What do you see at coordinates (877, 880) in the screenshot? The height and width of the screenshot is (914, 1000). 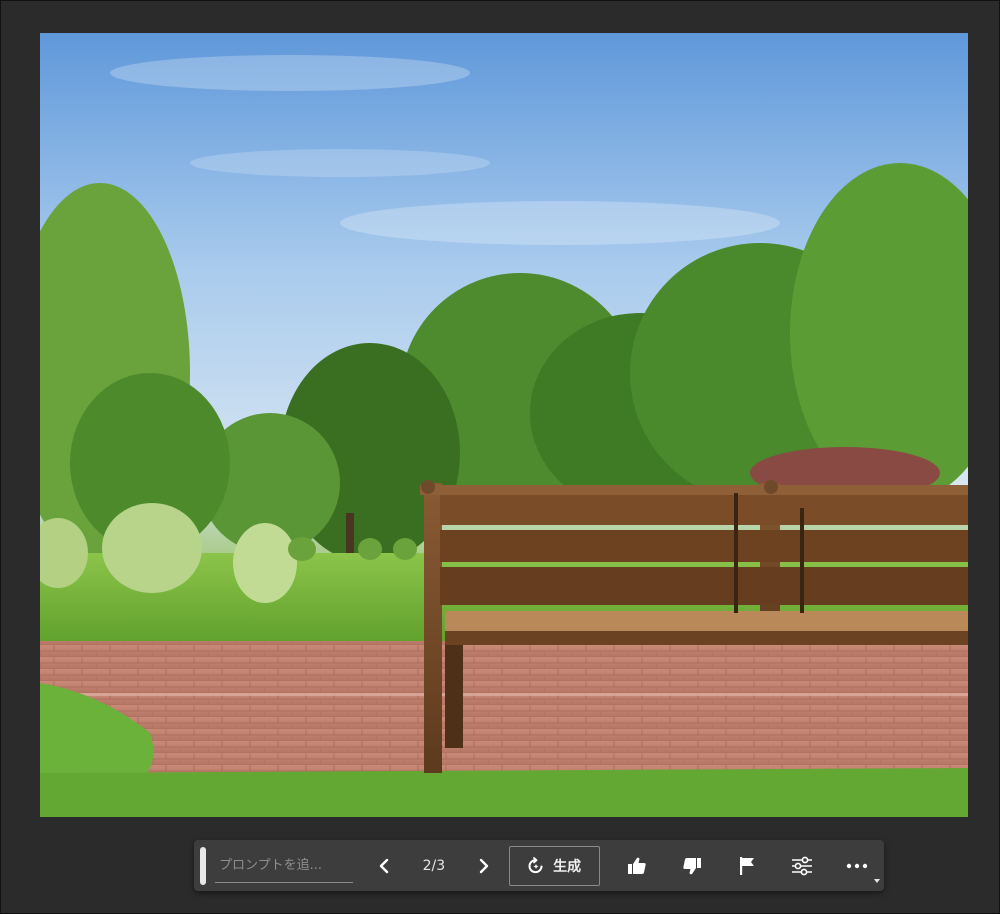 I see `dropdown-caret-icon` at bounding box center [877, 880].